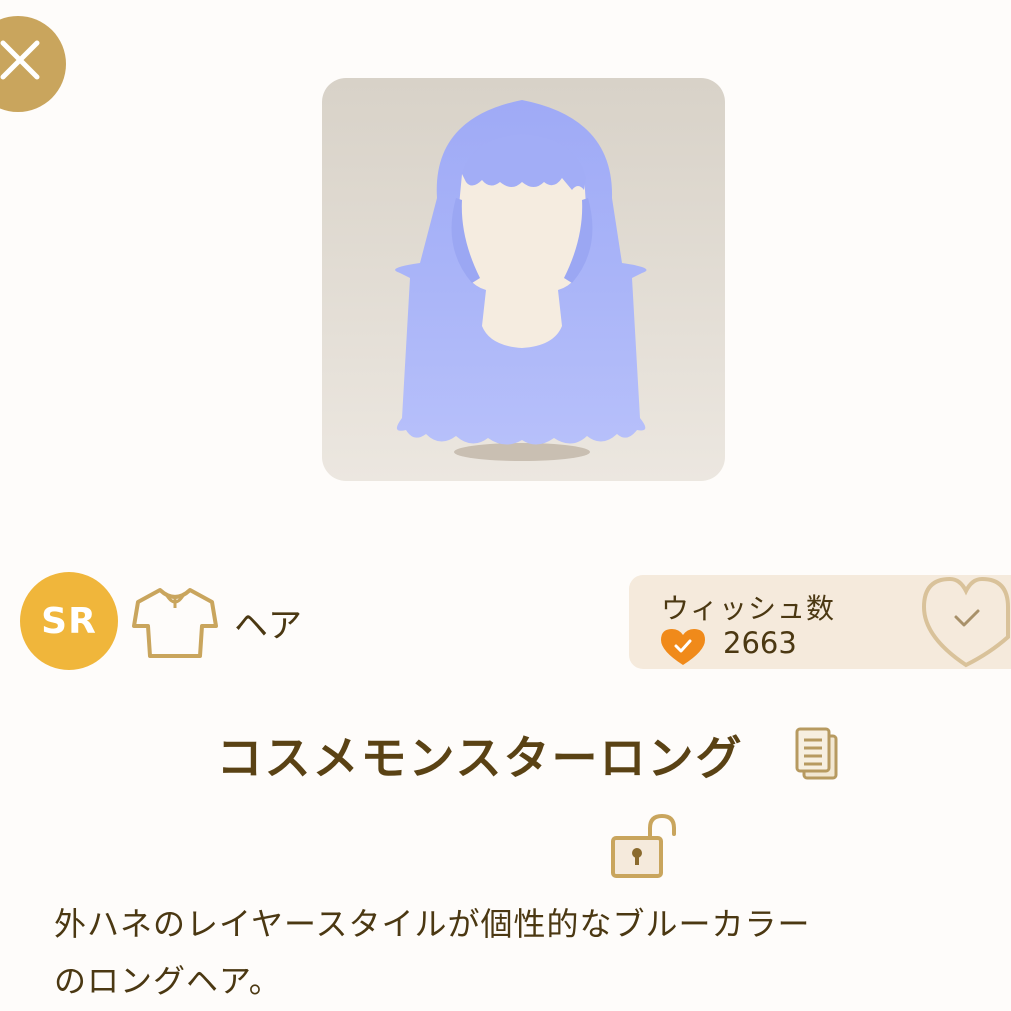 The image size is (1011, 1011). Describe the element at coordinates (965, 621) in the screenshot. I see `wish-heart-button` at that location.